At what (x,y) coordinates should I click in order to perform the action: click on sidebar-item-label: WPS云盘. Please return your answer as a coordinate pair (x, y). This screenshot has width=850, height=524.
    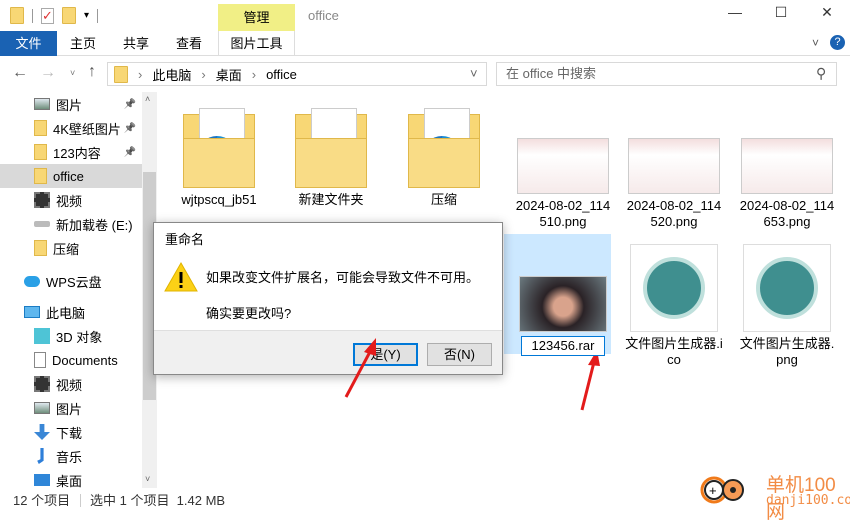
    Looking at the image, I should click on (74, 282).